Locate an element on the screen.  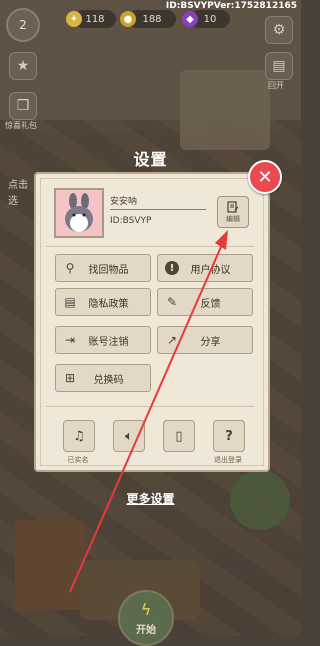
version-text: ID:BSVYPVer:1752812165 is located at coordinates (231, 6).